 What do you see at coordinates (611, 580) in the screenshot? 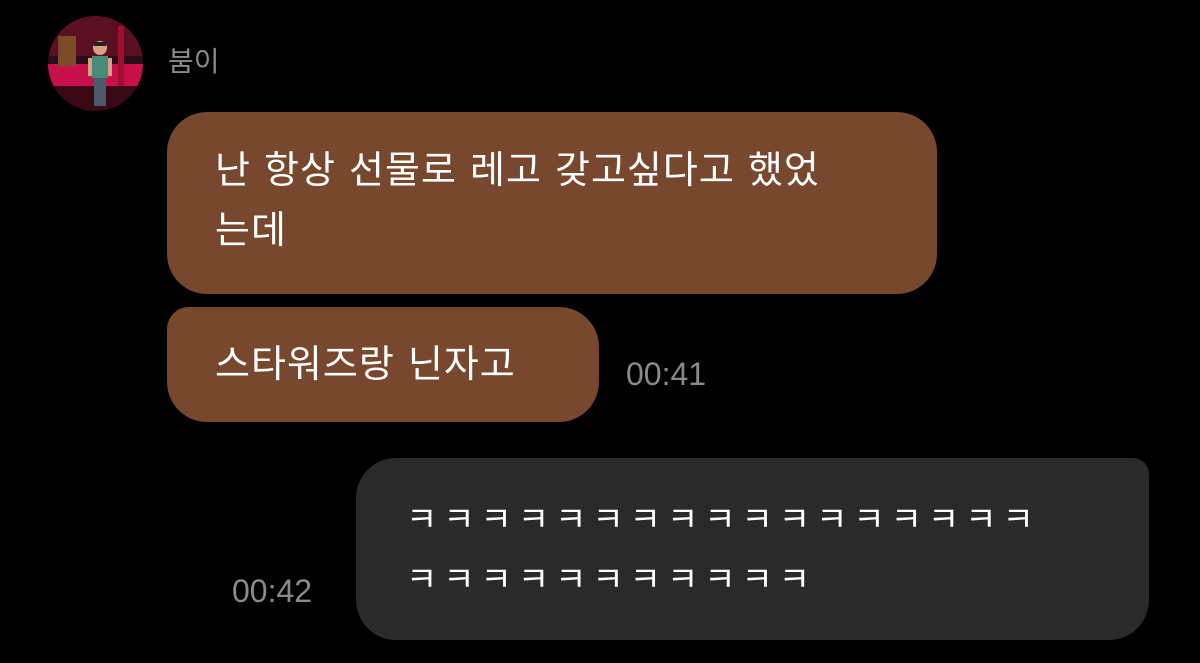
I see `message-text-line: ㅋㅋㅋㅋㅋㅋㅋㅋㅋㅋㅋ` at bounding box center [611, 580].